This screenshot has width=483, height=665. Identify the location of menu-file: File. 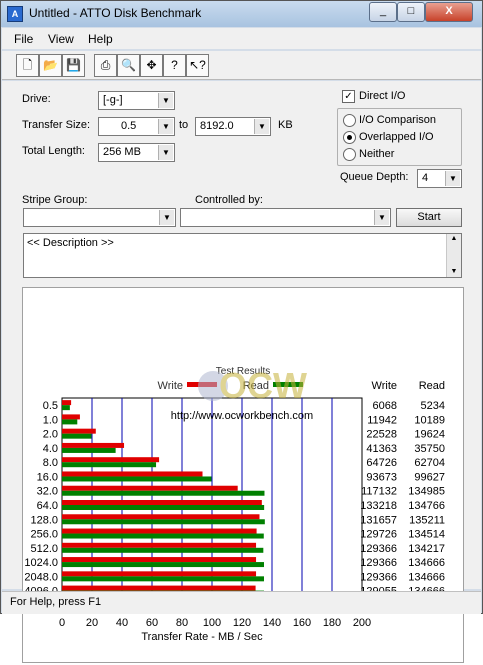
(23, 39).